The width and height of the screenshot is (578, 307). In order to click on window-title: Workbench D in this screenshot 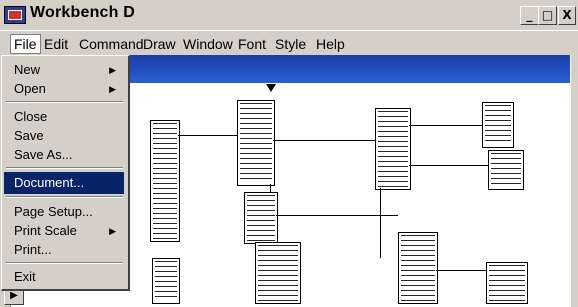, I will do `click(83, 12)`.